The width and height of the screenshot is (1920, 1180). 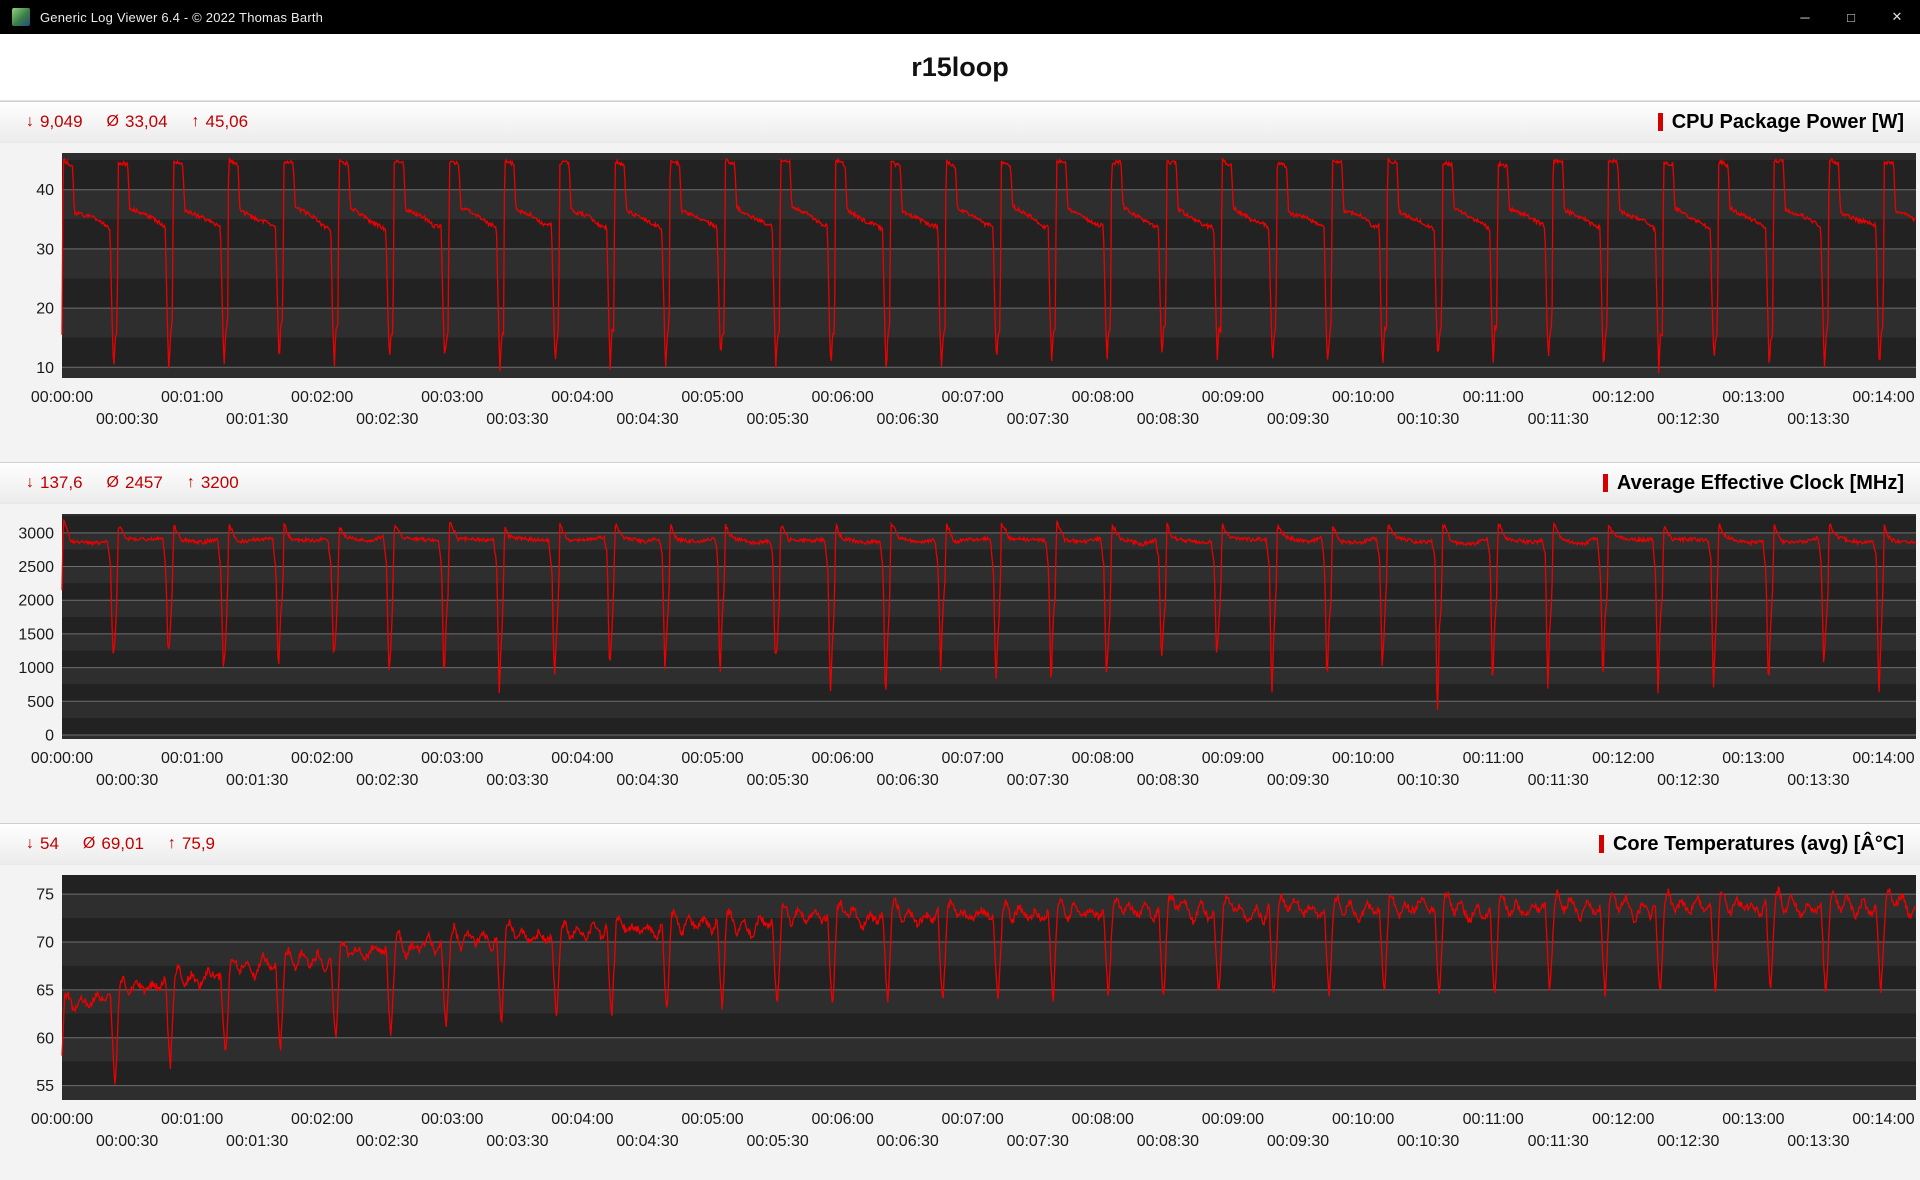 What do you see at coordinates (45, 309) in the screenshot?
I see `y-tick-label: 20` at bounding box center [45, 309].